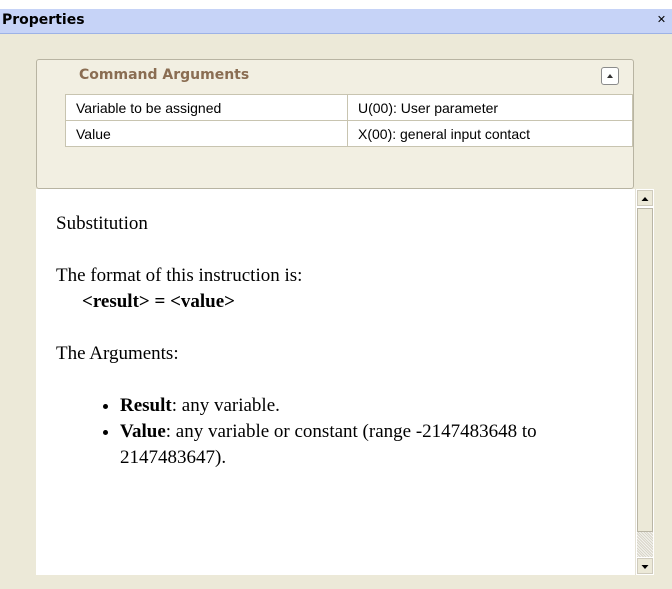 This screenshot has height=589, width=672. I want to click on scroll-down-button, so click(645, 566).